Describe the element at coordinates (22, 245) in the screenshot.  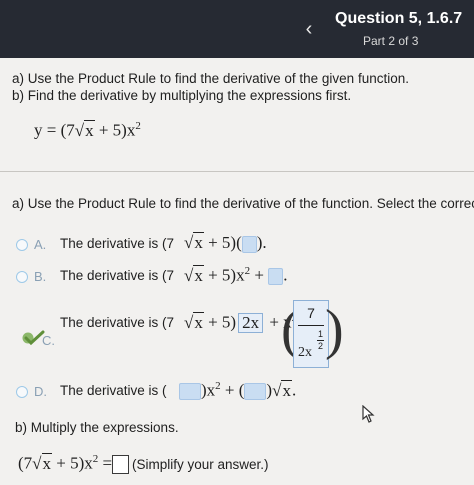
I see `option-a-radio` at that location.